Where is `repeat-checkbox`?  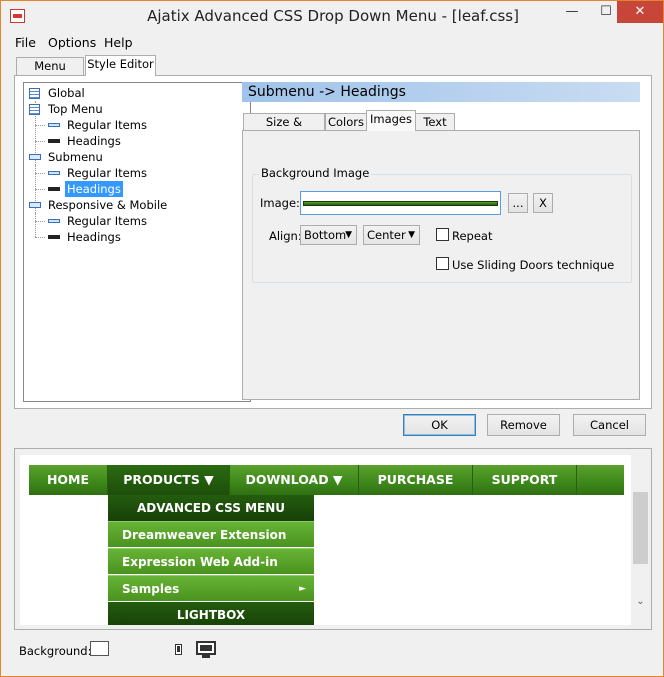
repeat-checkbox is located at coordinates (442, 234).